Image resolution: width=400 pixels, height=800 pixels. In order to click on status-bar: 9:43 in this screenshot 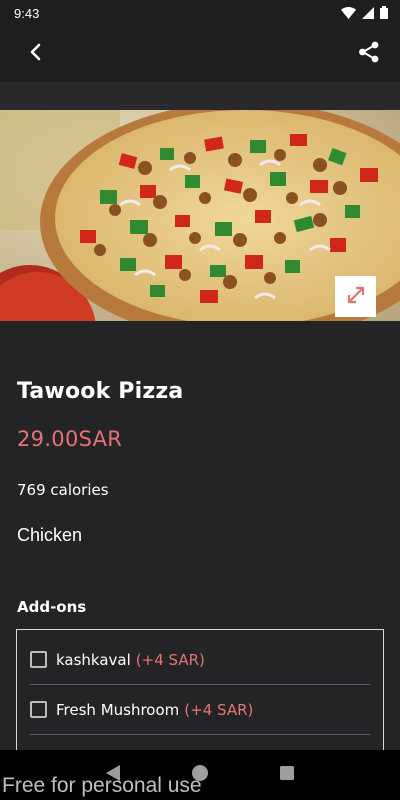, I will do `click(200, 13)`.